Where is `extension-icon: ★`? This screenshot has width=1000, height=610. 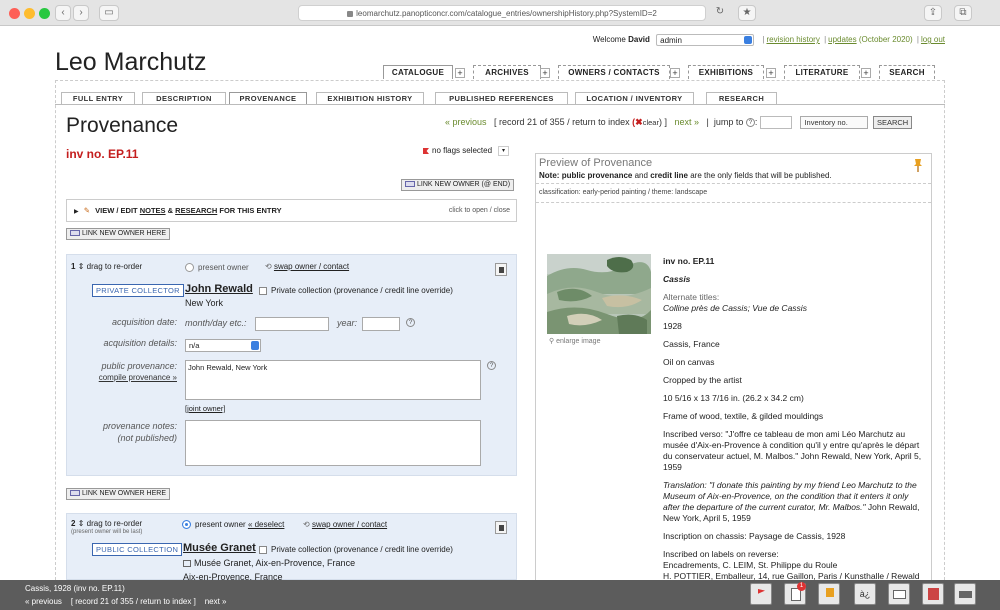
extension-icon: ★ is located at coordinates (747, 13).